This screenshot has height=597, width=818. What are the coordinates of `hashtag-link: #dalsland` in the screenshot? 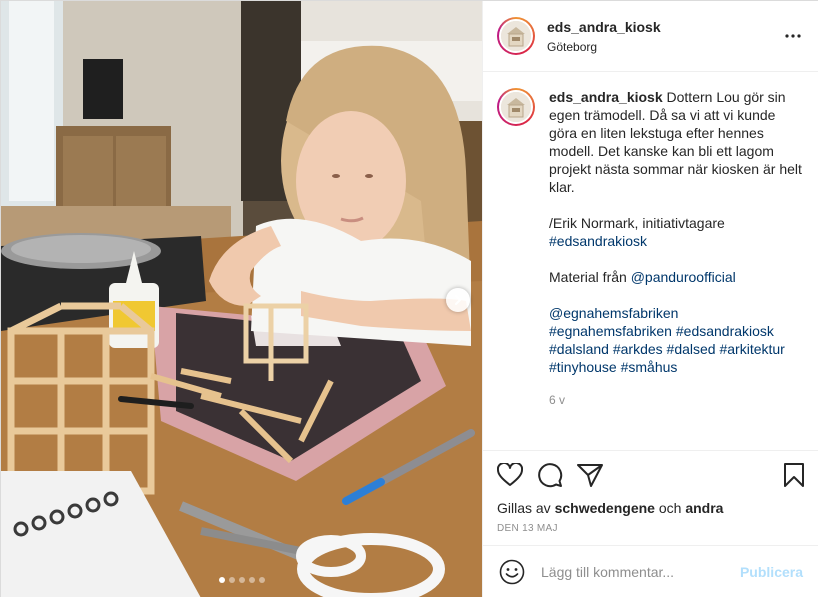 It's located at (579, 349).